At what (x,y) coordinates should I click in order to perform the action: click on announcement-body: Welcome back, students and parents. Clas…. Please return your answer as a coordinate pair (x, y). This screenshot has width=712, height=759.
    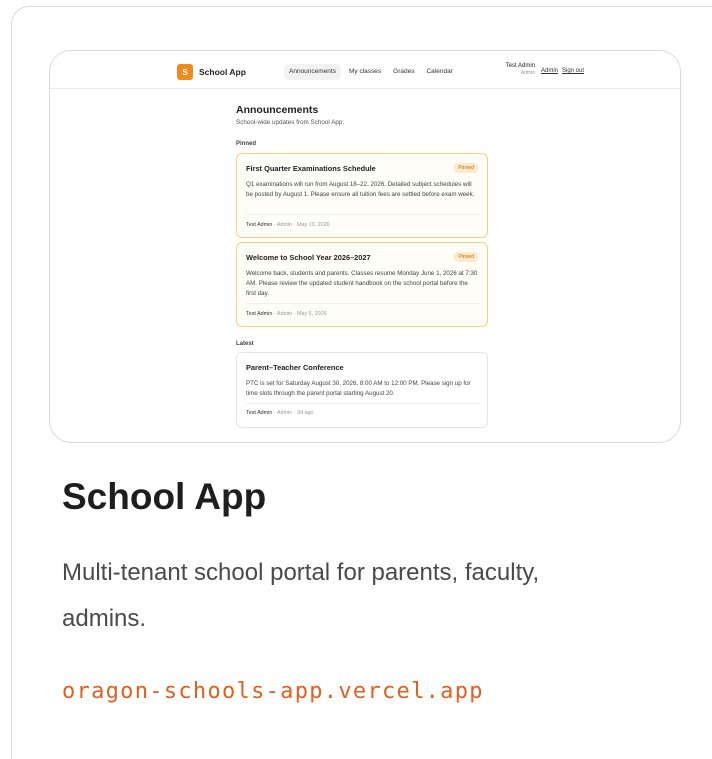
    Looking at the image, I should click on (362, 283).